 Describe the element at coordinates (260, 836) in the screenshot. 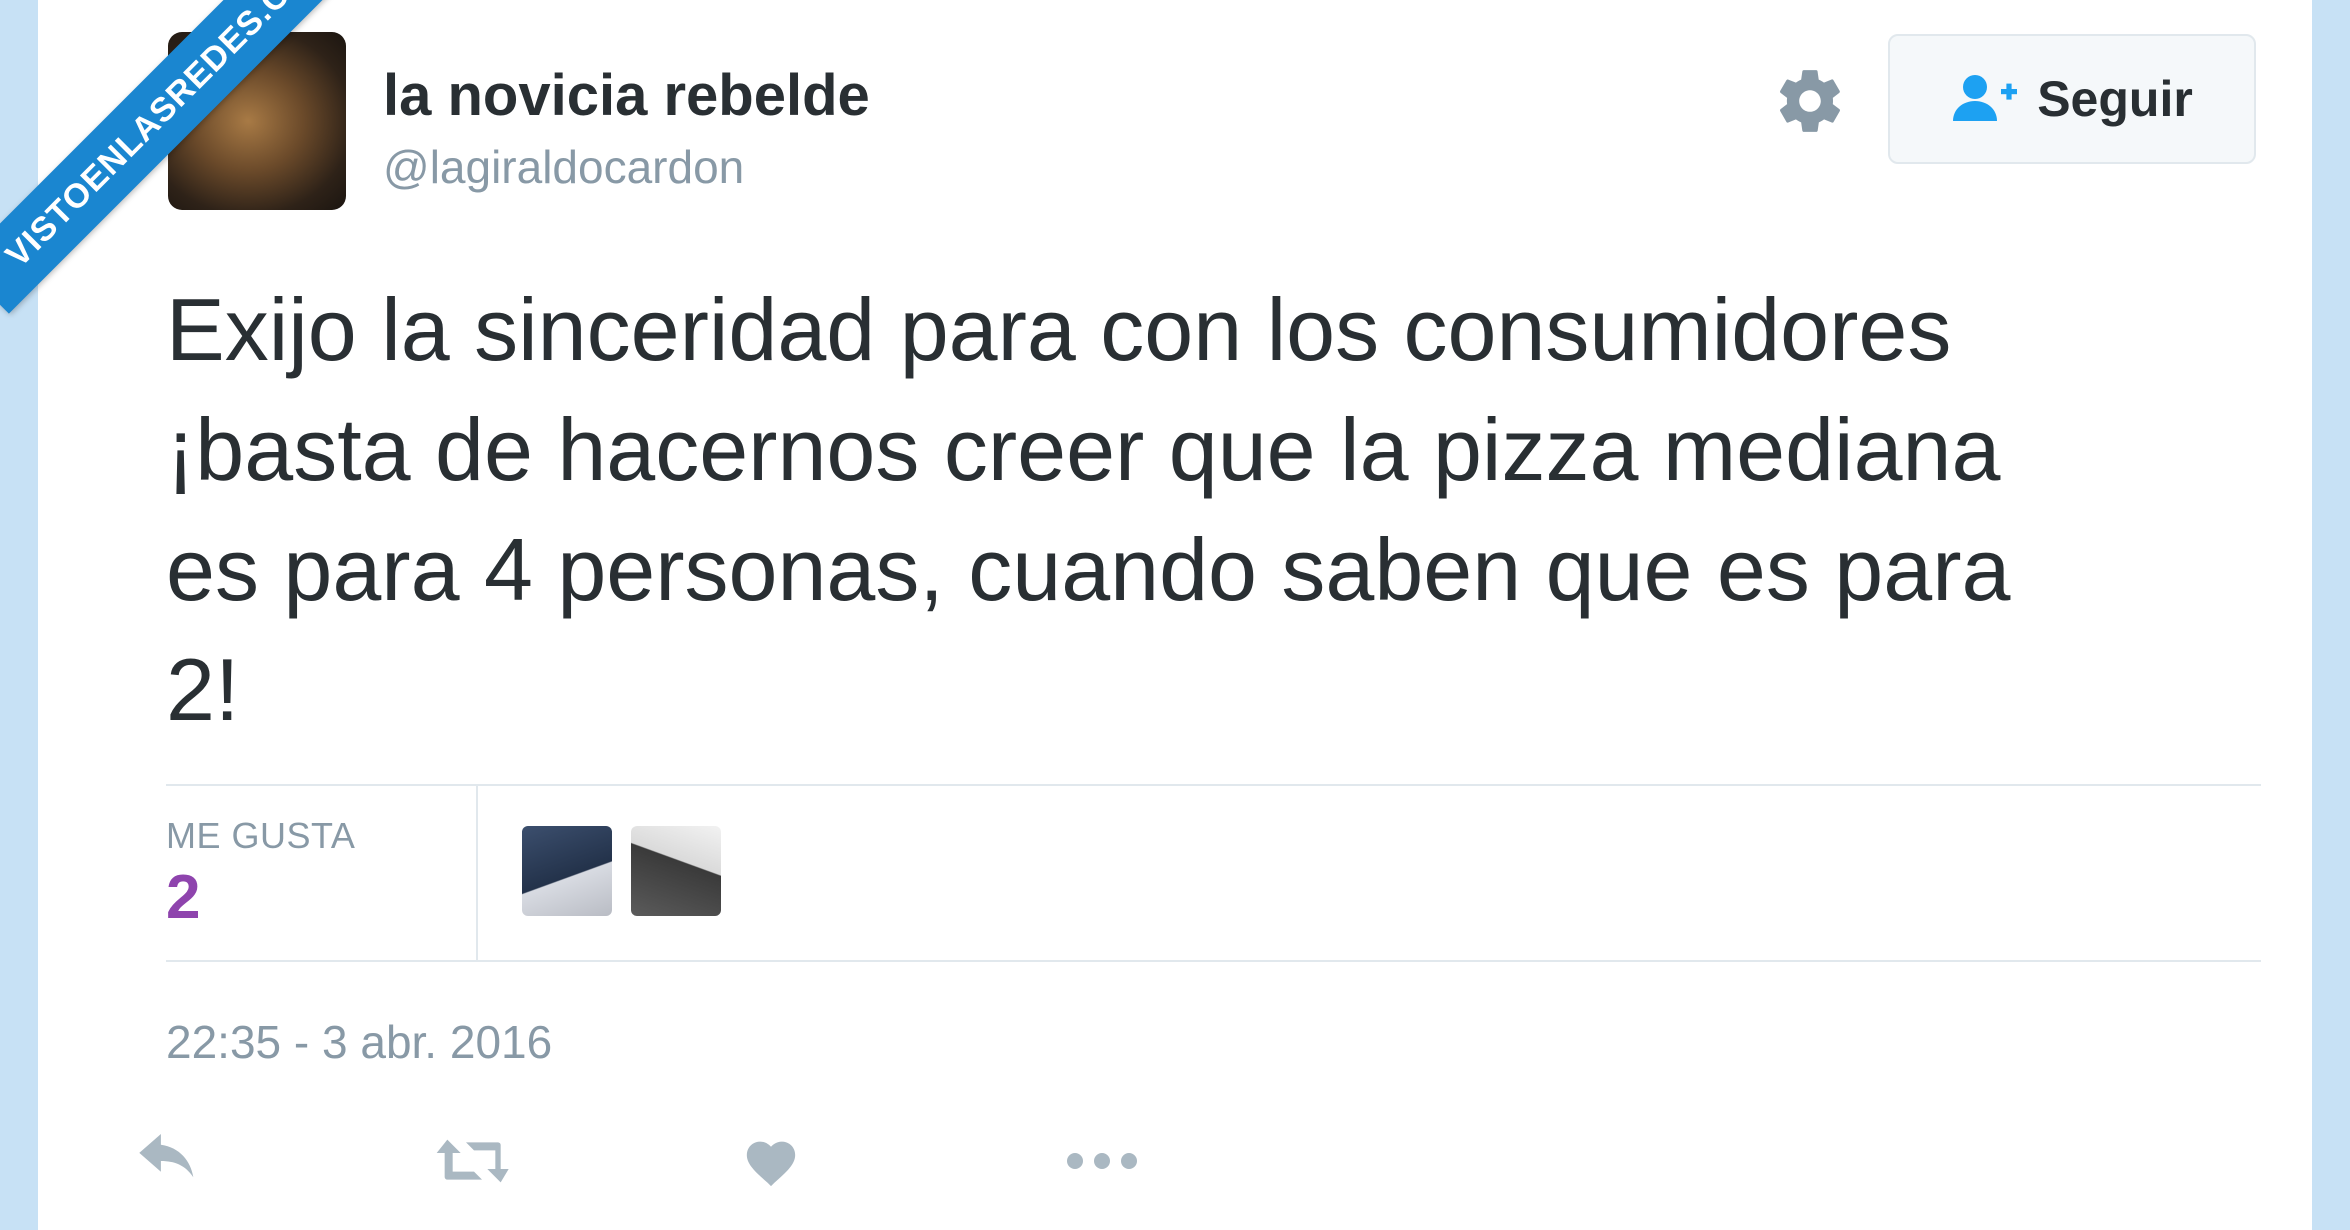

I see `likes-label: ME GUSTA` at that location.